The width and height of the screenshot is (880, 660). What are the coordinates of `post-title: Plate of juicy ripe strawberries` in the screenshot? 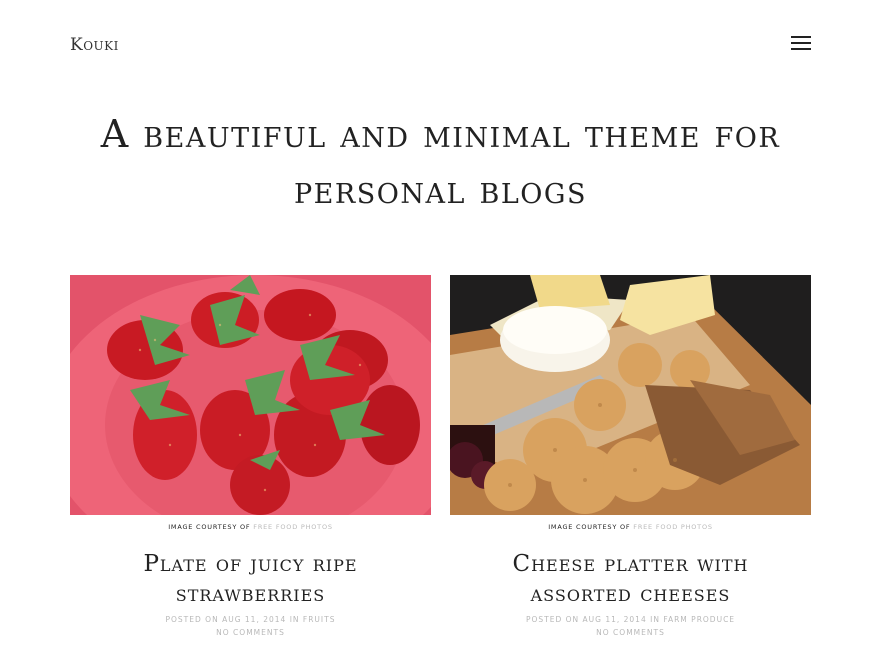 It's located at (250, 579).